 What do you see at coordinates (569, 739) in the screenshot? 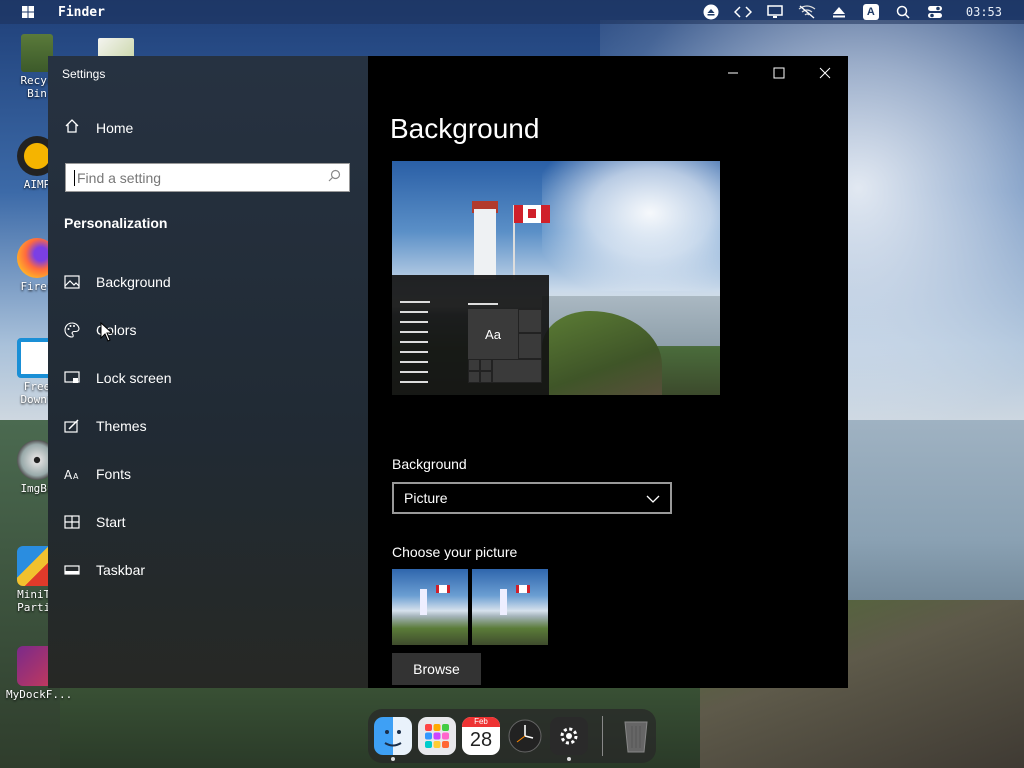
I see `settings-icon` at bounding box center [569, 739].